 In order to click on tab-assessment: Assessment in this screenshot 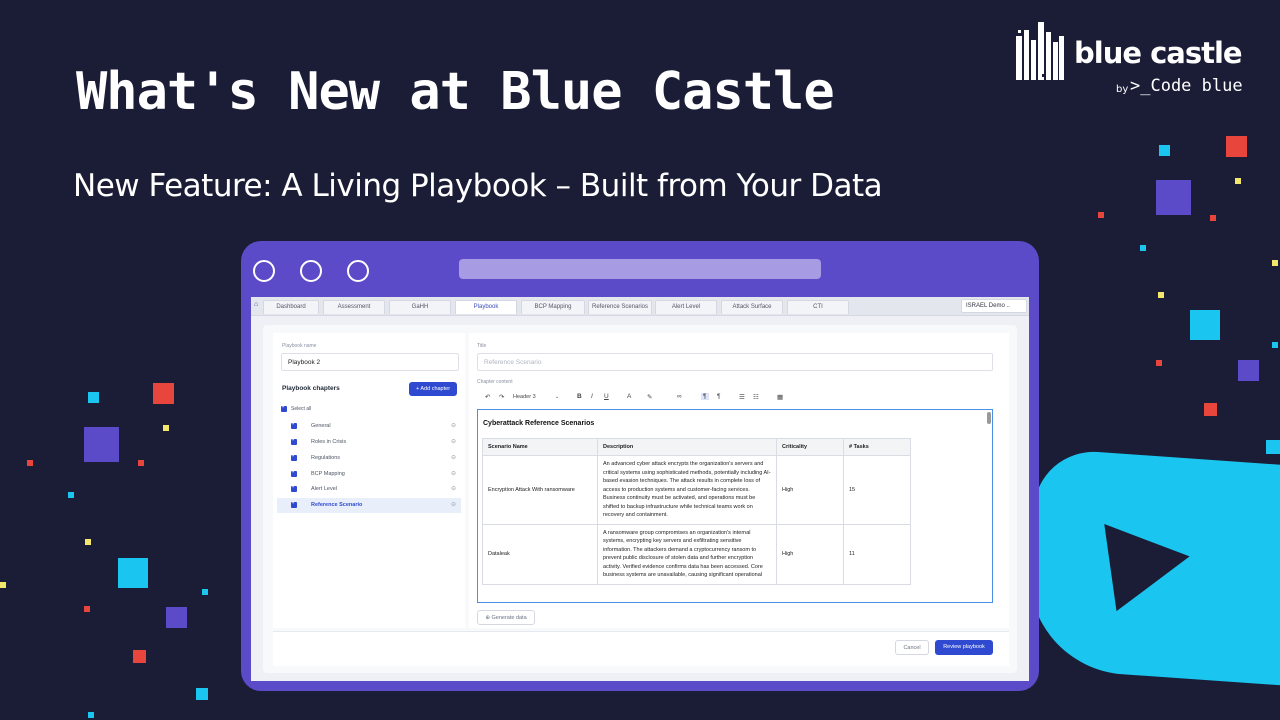, I will do `click(354, 307)`.